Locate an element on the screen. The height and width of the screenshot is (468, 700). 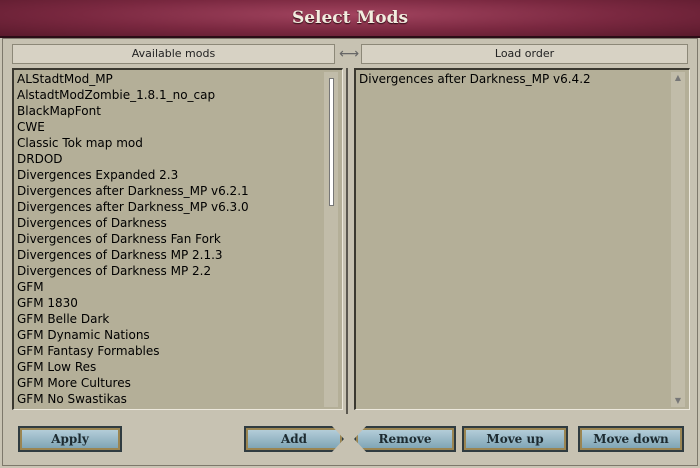
list-item: AlstadtModZombie_1.8.1_no_cap is located at coordinates (169, 95).